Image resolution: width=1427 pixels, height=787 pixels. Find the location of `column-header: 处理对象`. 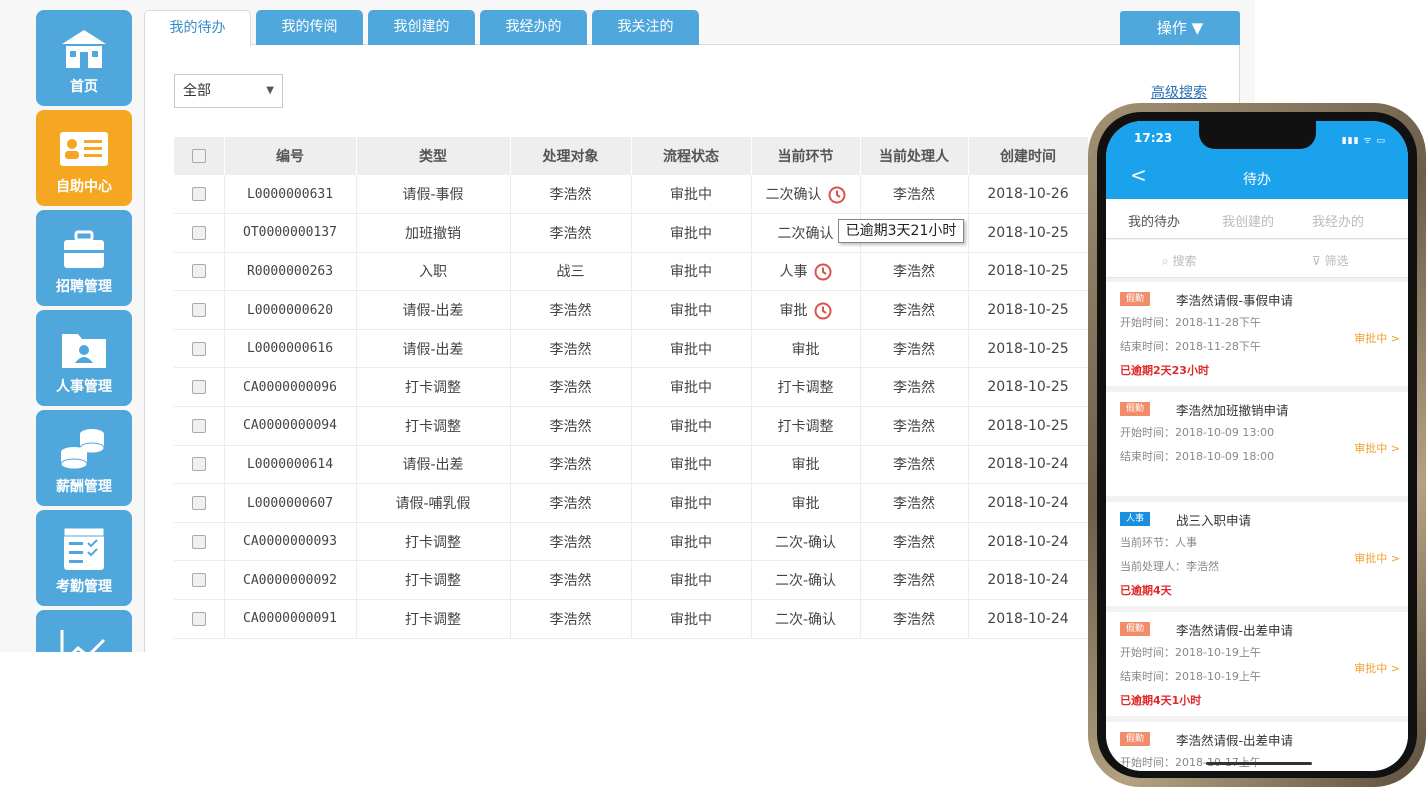

column-header: 处理对象 is located at coordinates (571, 156).